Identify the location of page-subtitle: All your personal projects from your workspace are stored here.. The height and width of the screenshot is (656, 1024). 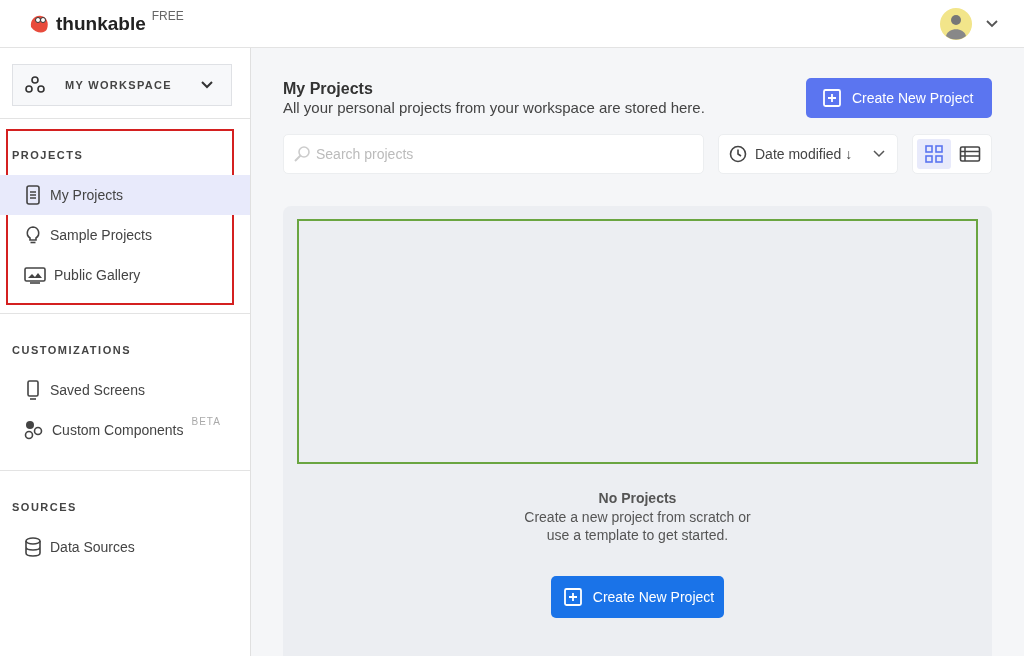
(494, 107).